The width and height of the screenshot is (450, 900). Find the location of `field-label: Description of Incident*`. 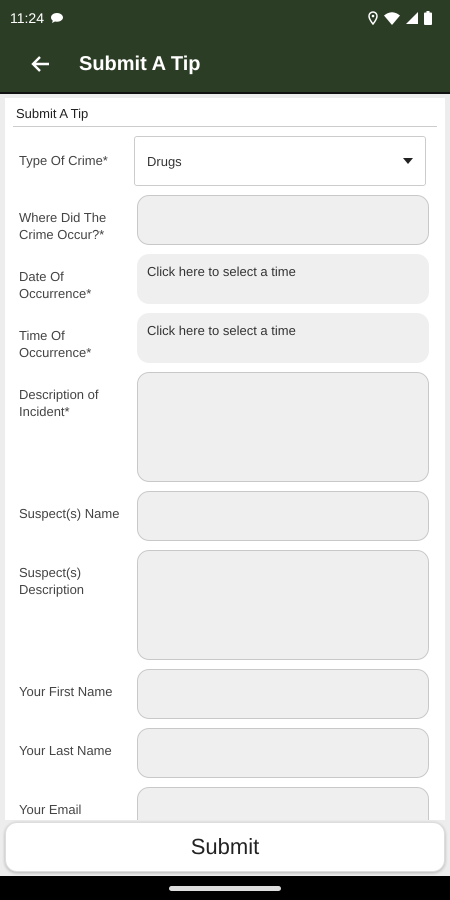

field-label: Description of Incident* is located at coordinates (59, 403).